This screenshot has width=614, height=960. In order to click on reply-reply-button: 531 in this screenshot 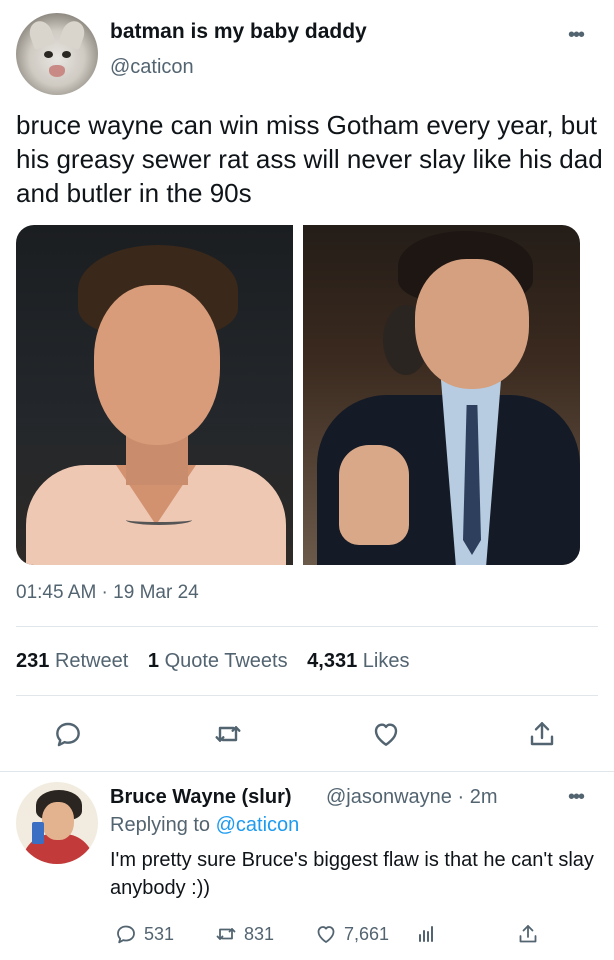, I will do `click(144, 934)`.